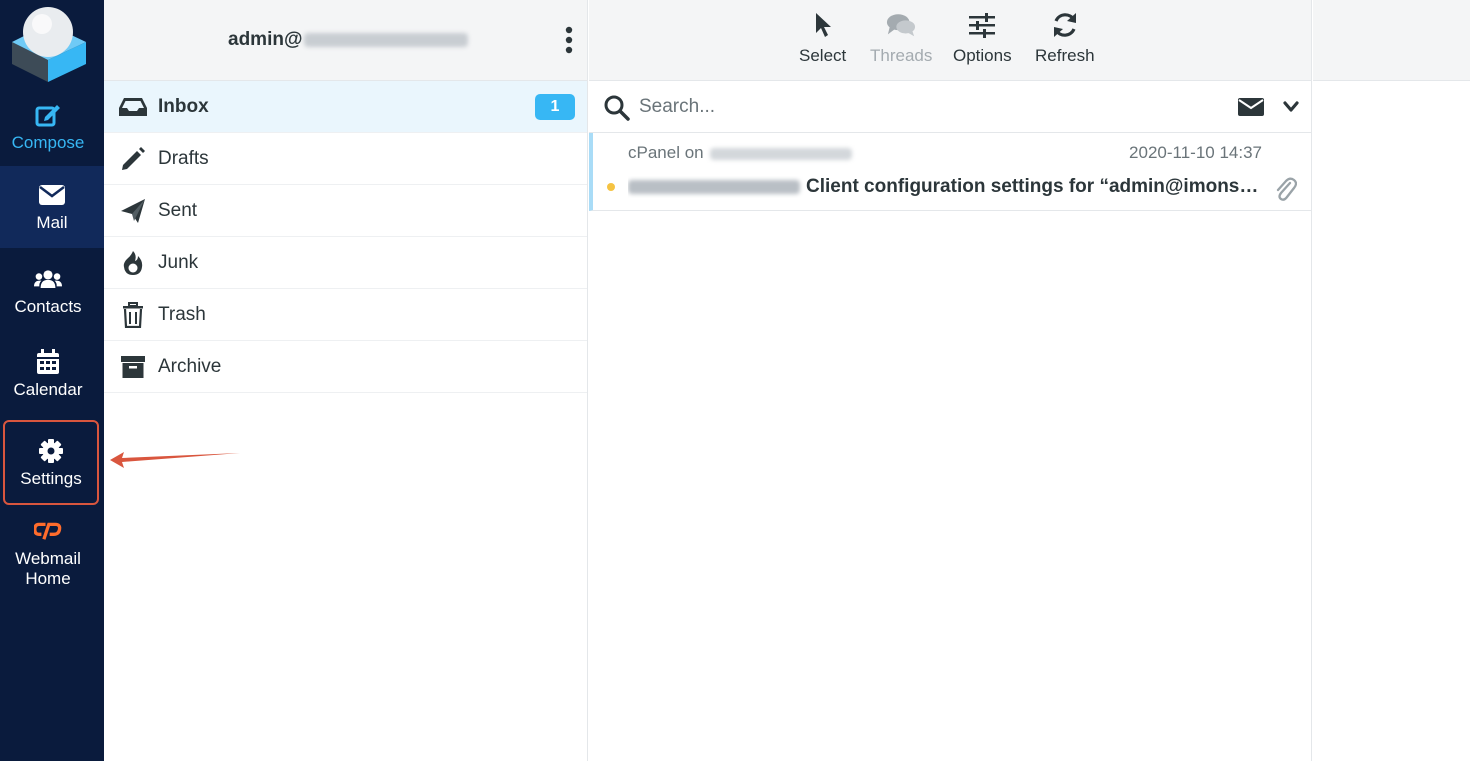 The image size is (1470, 761). I want to click on redacted-tag, so click(714, 186).